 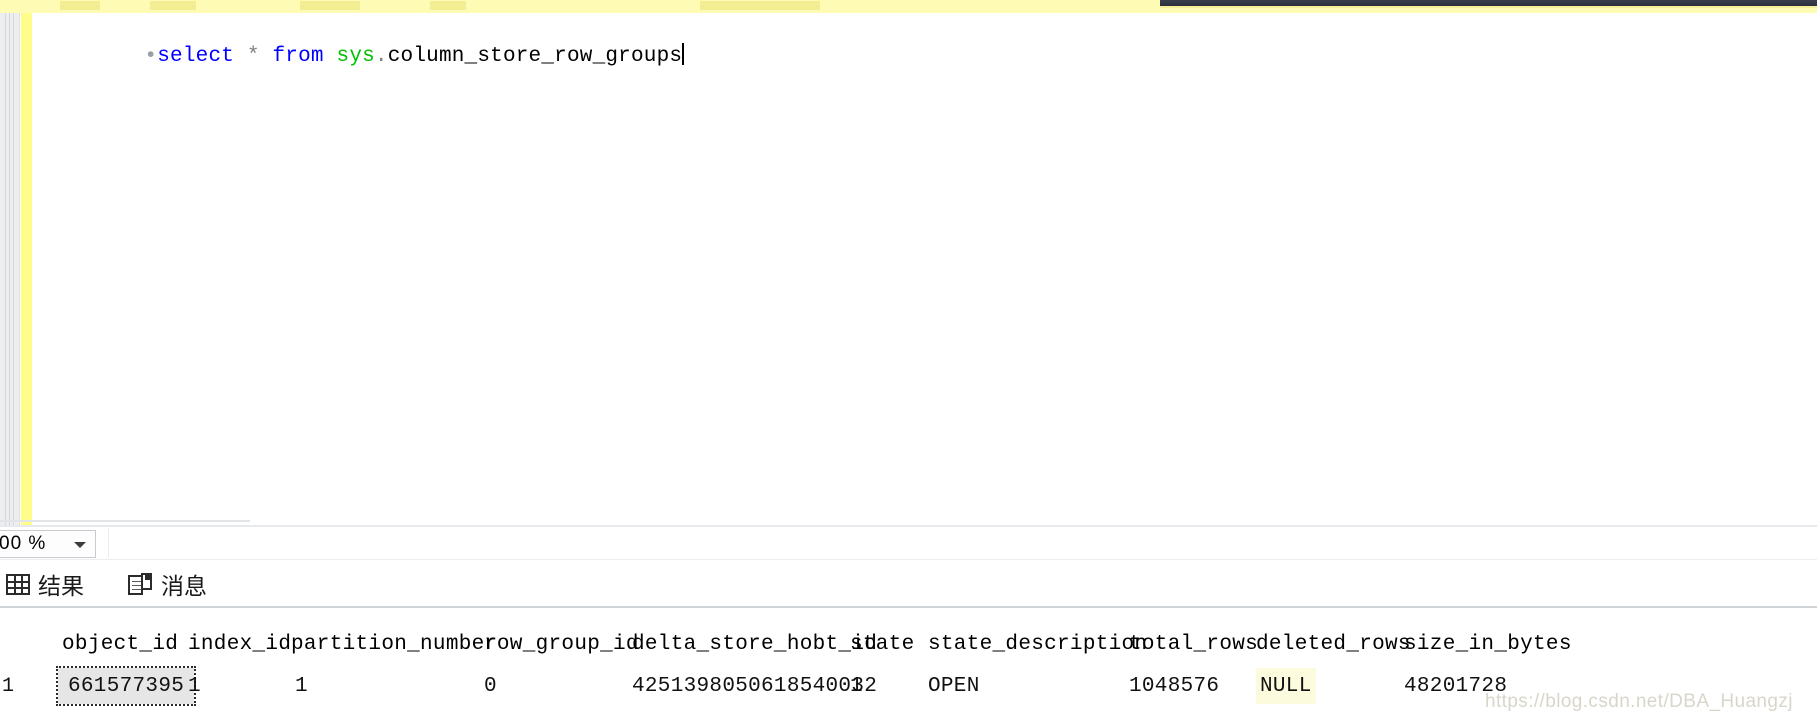 What do you see at coordinates (140, 584) in the screenshot?
I see `message-doc-icon` at bounding box center [140, 584].